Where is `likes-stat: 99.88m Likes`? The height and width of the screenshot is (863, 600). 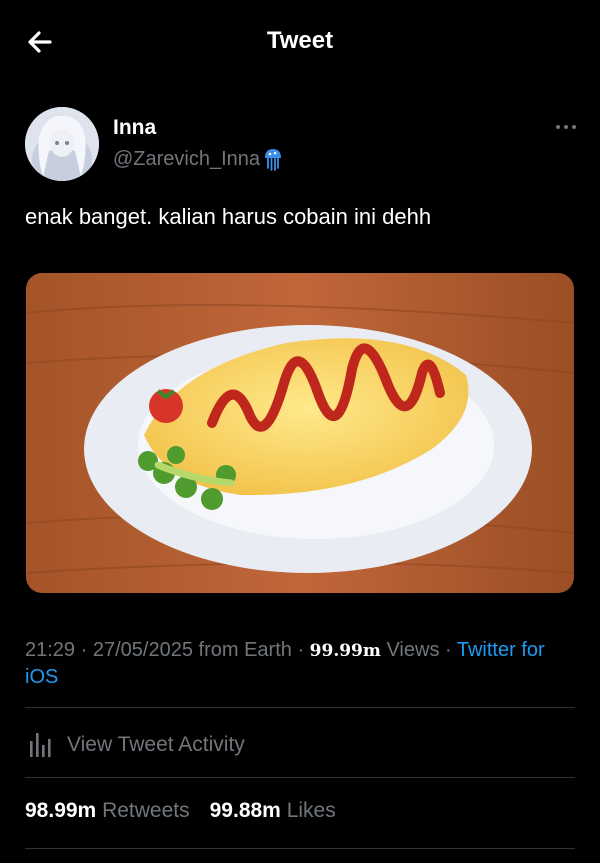 likes-stat: 99.88m Likes is located at coordinates (273, 811).